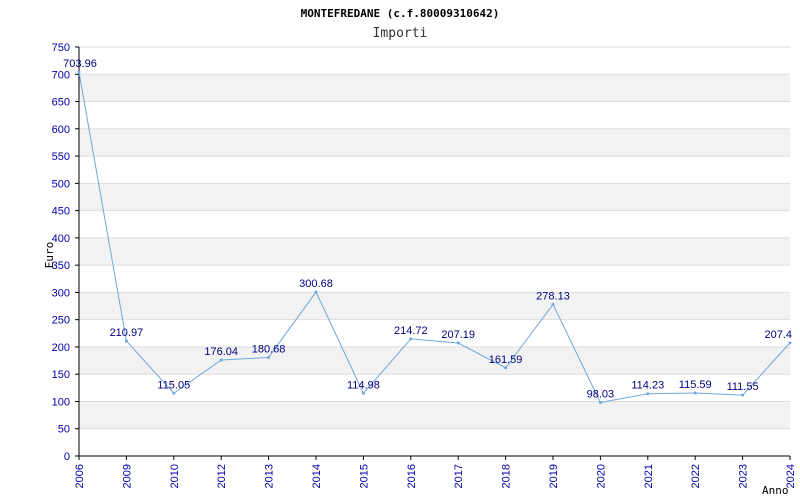 The image size is (800, 500). Describe the element at coordinates (647, 386) in the screenshot. I see `data-label: 114.23` at that location.